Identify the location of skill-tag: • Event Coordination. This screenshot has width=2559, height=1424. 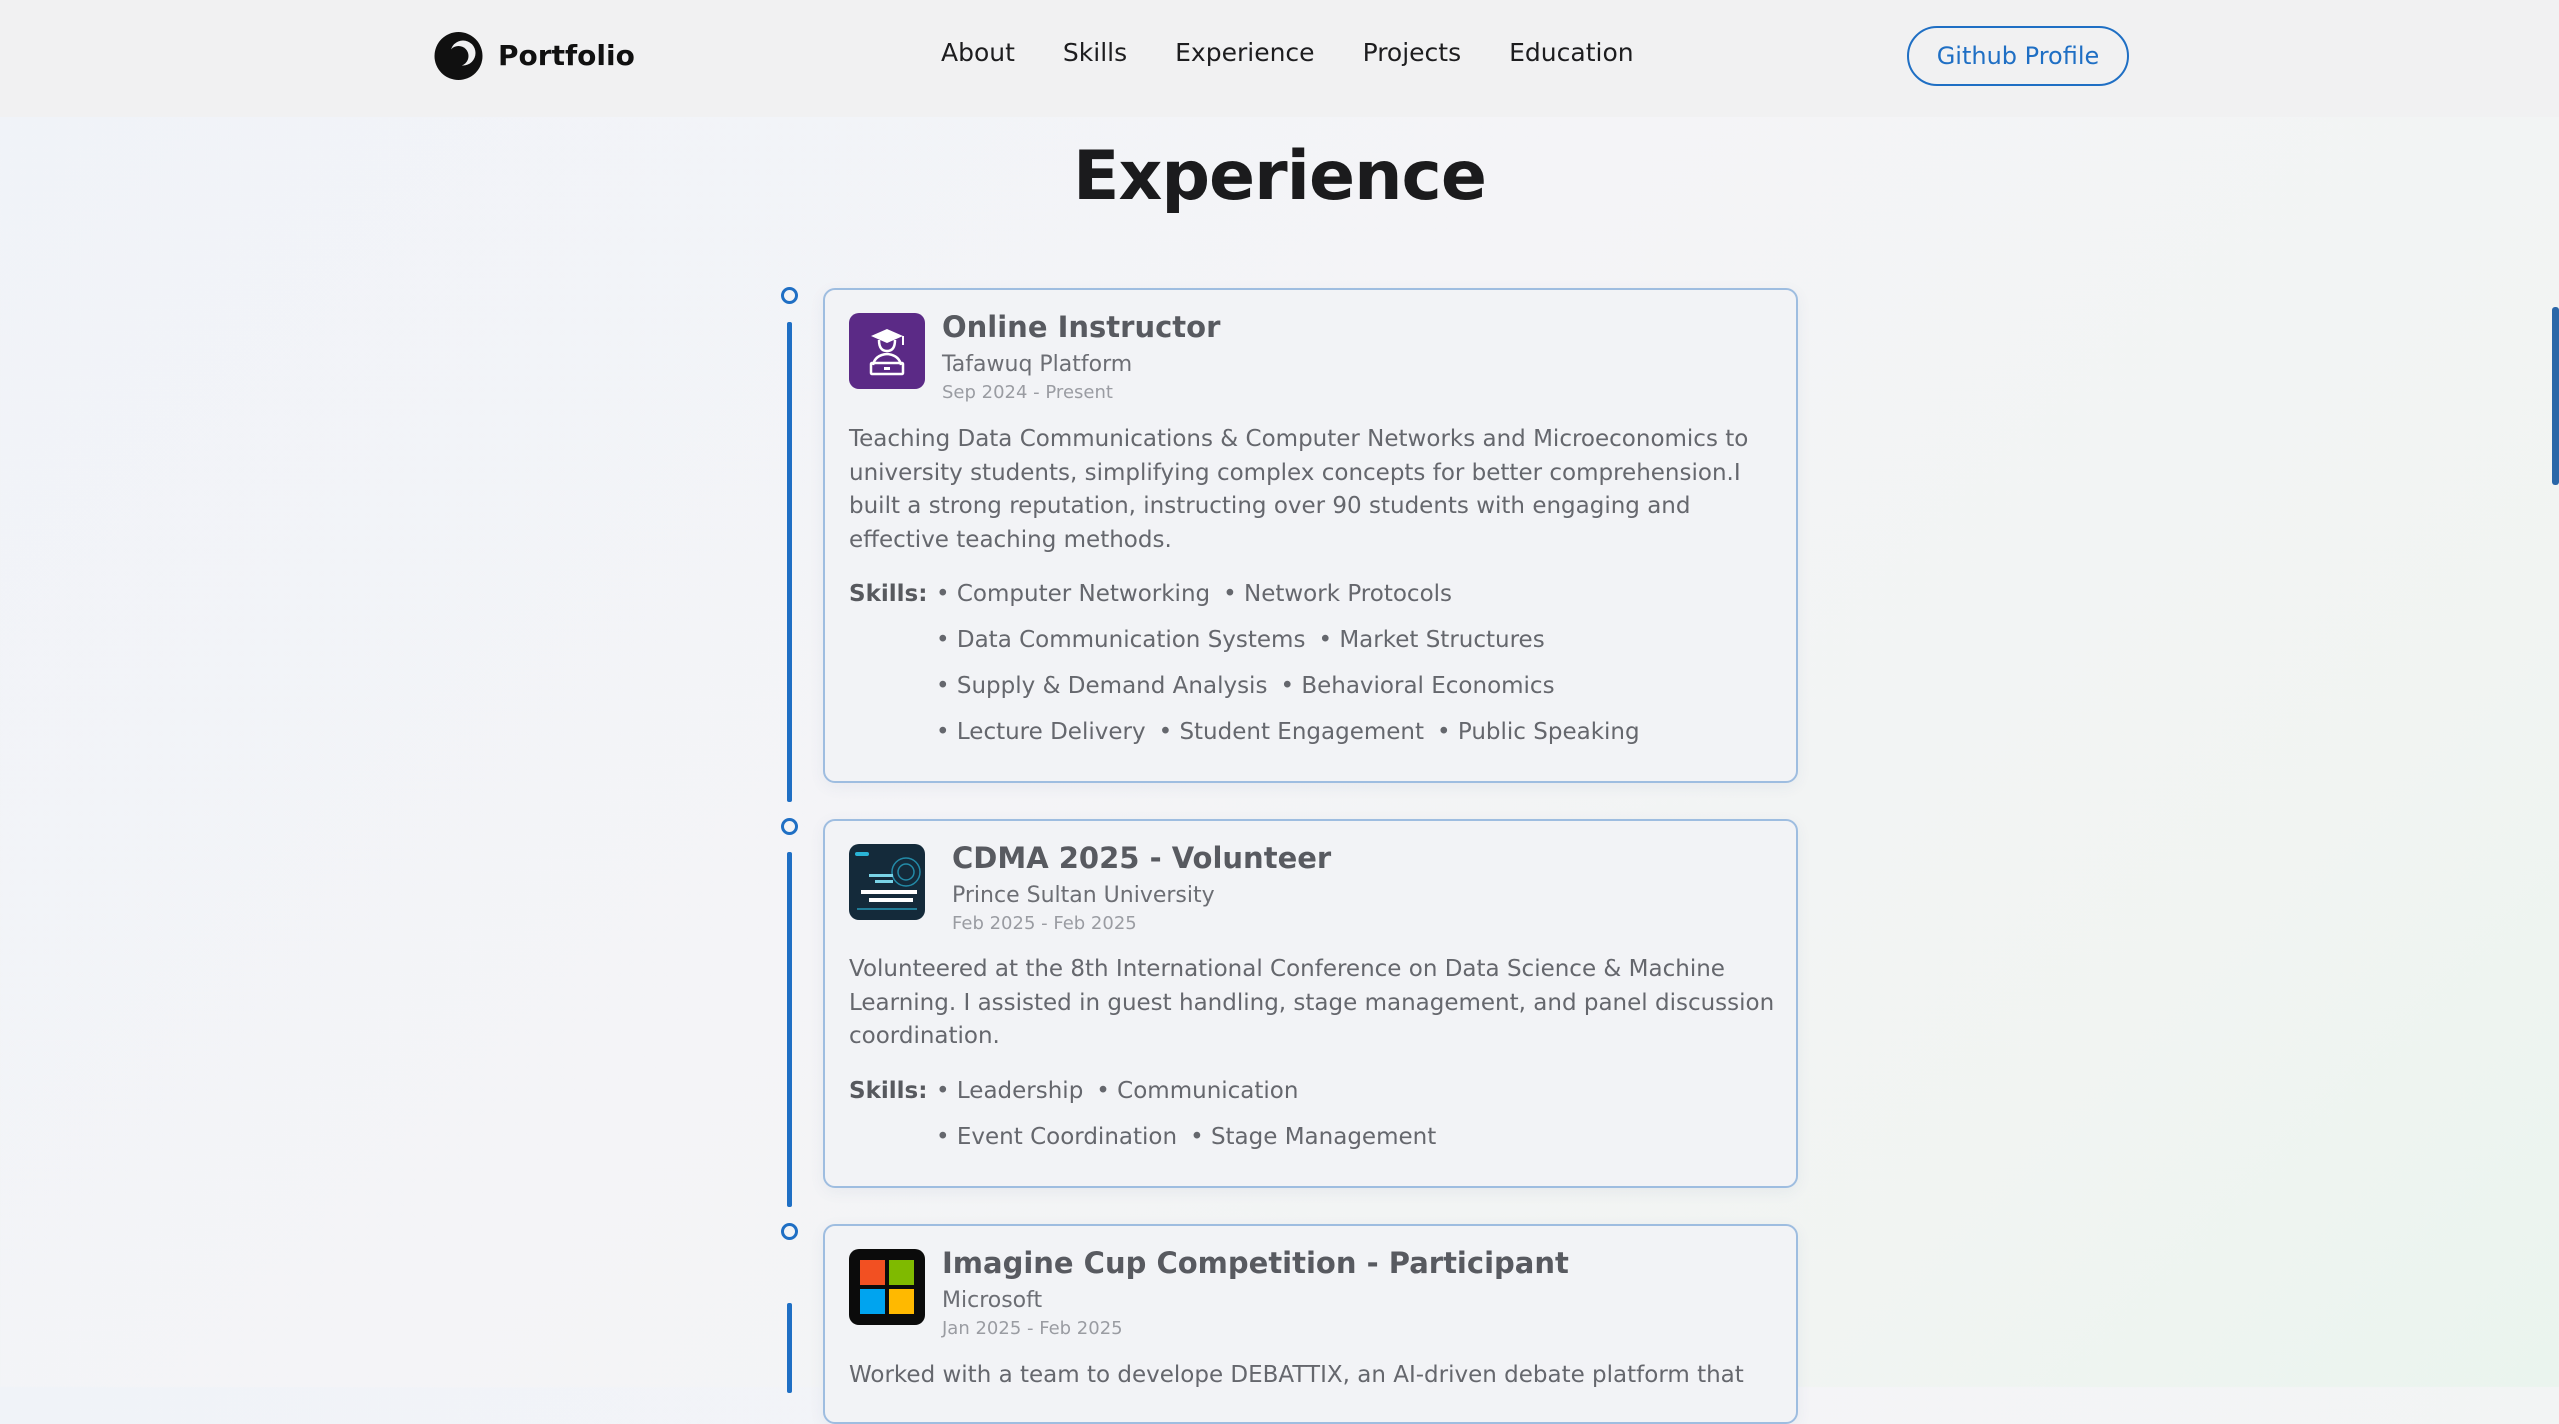
(1057, 1137).